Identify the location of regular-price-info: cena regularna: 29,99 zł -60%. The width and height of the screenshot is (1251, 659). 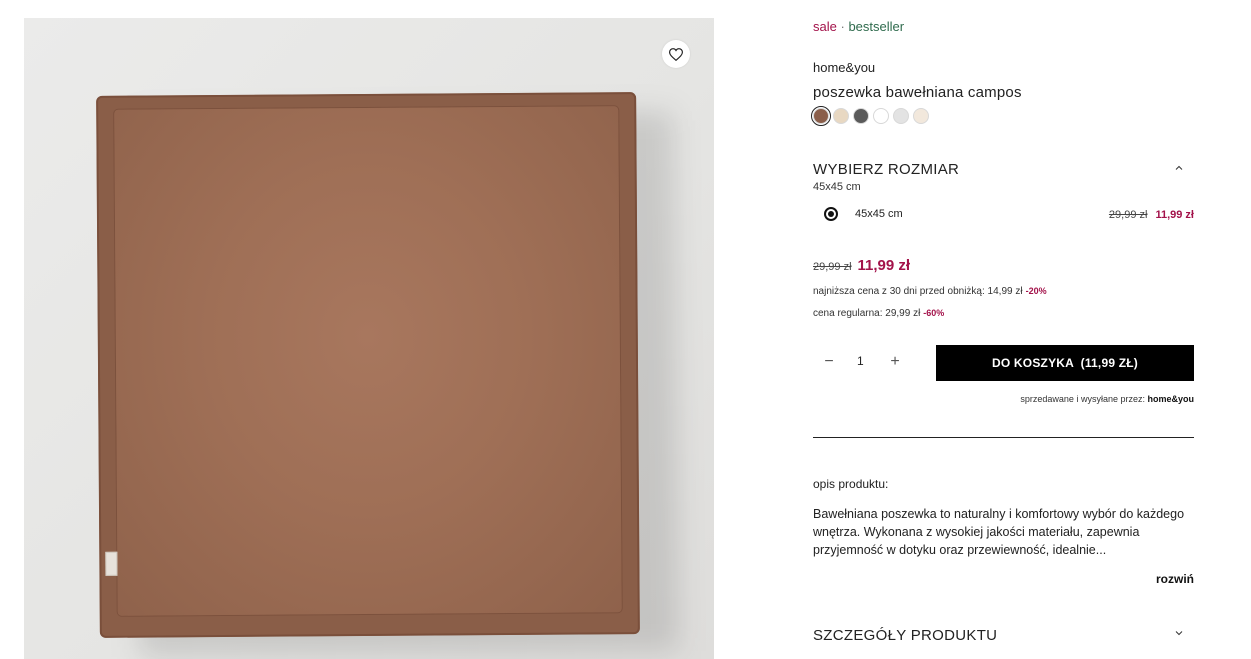
(878, 313).